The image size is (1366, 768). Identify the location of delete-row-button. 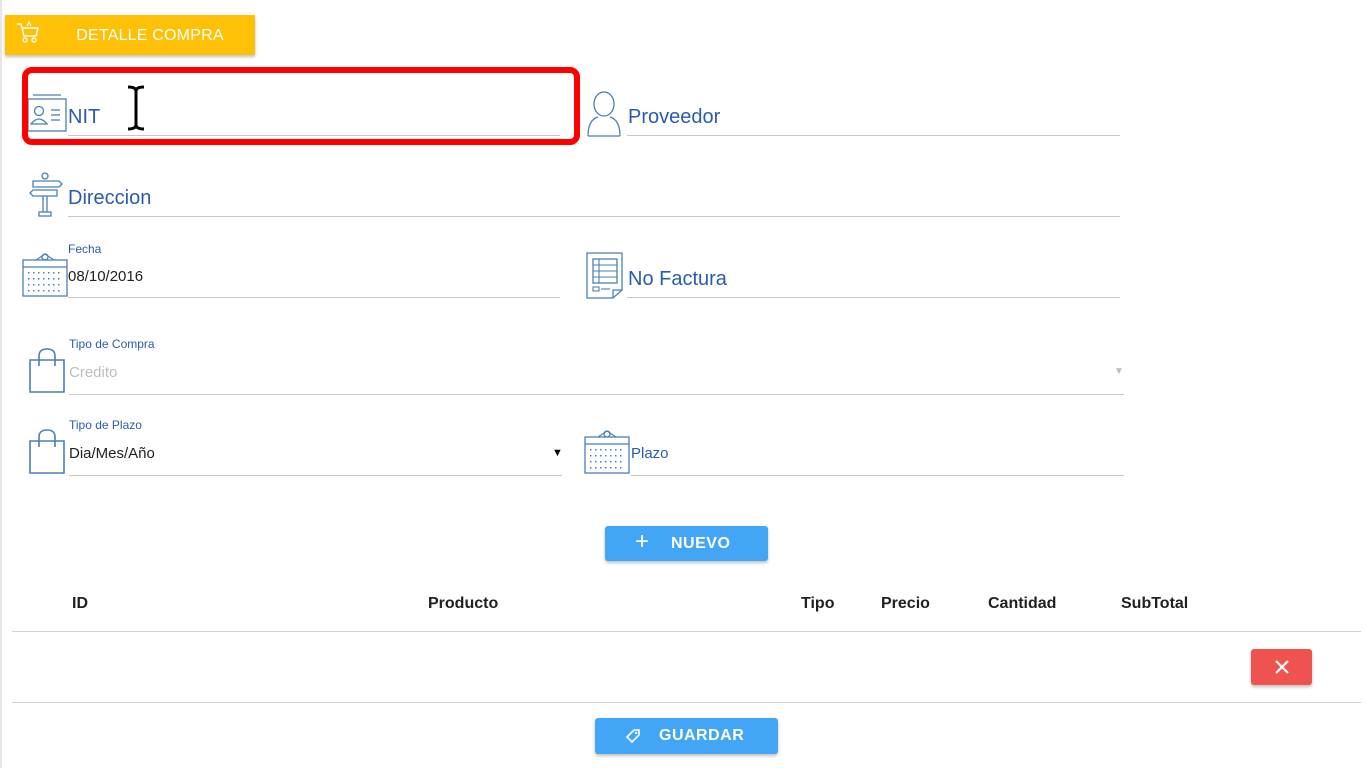
(1281, 667).